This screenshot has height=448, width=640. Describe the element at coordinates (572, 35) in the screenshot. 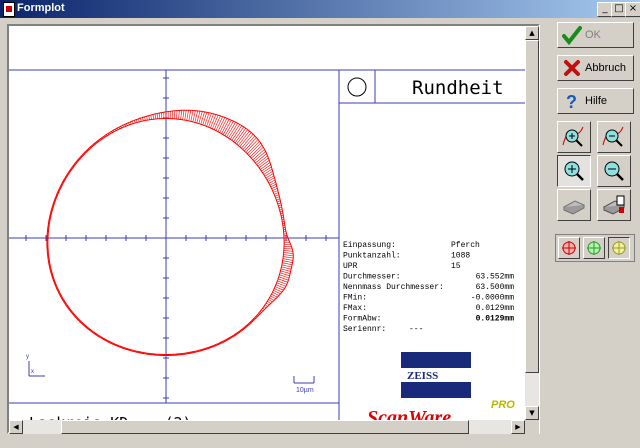

I see `checkmark-icon` at that location.